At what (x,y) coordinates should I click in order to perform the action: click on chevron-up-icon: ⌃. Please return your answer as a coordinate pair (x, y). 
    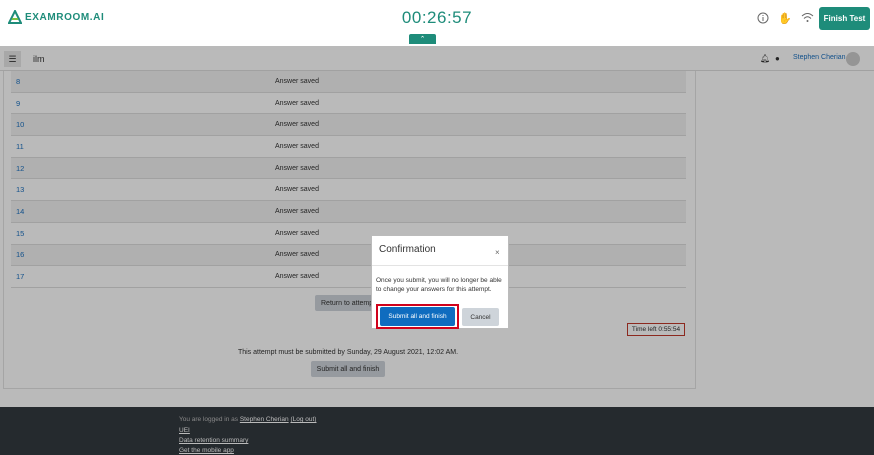
    Looking at the image, I should click on (422, 39).